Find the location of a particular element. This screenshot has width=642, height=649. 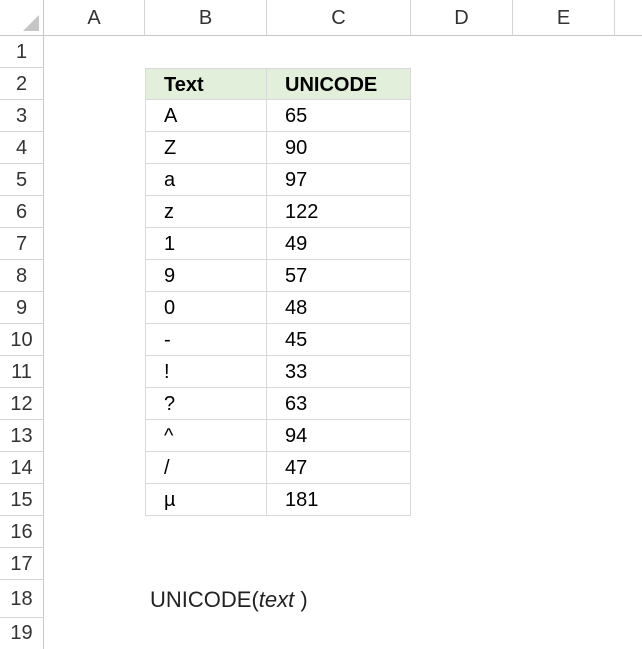

table-cell-unicode: 63 is located at coordinates (339, 404).